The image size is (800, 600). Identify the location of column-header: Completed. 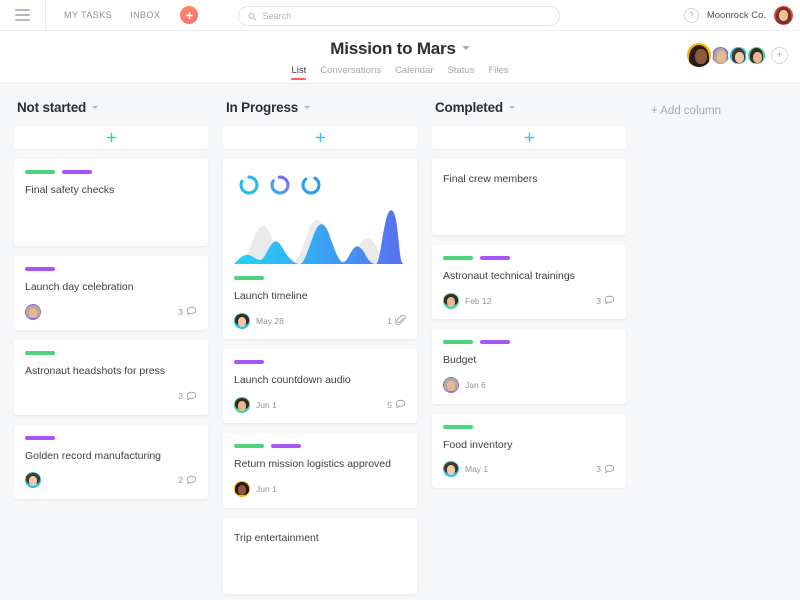
(529, 107).